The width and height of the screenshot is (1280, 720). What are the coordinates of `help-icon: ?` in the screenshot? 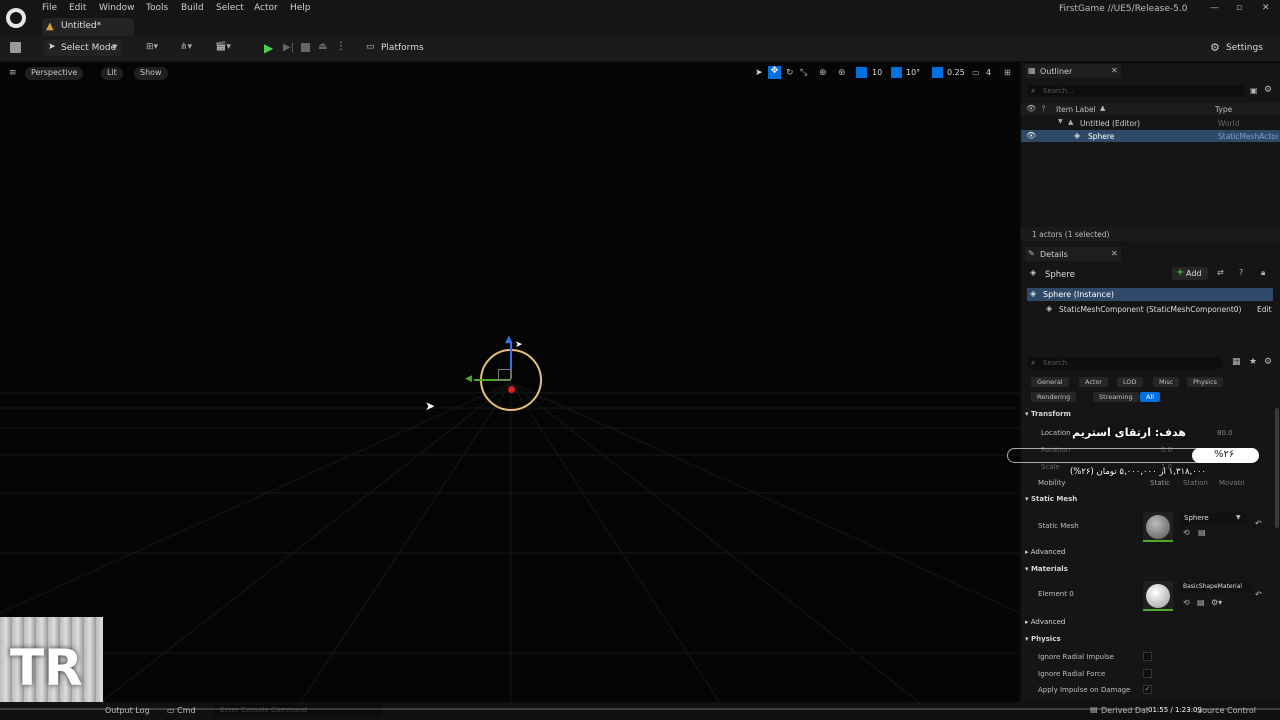 It's located at (1241, 272).